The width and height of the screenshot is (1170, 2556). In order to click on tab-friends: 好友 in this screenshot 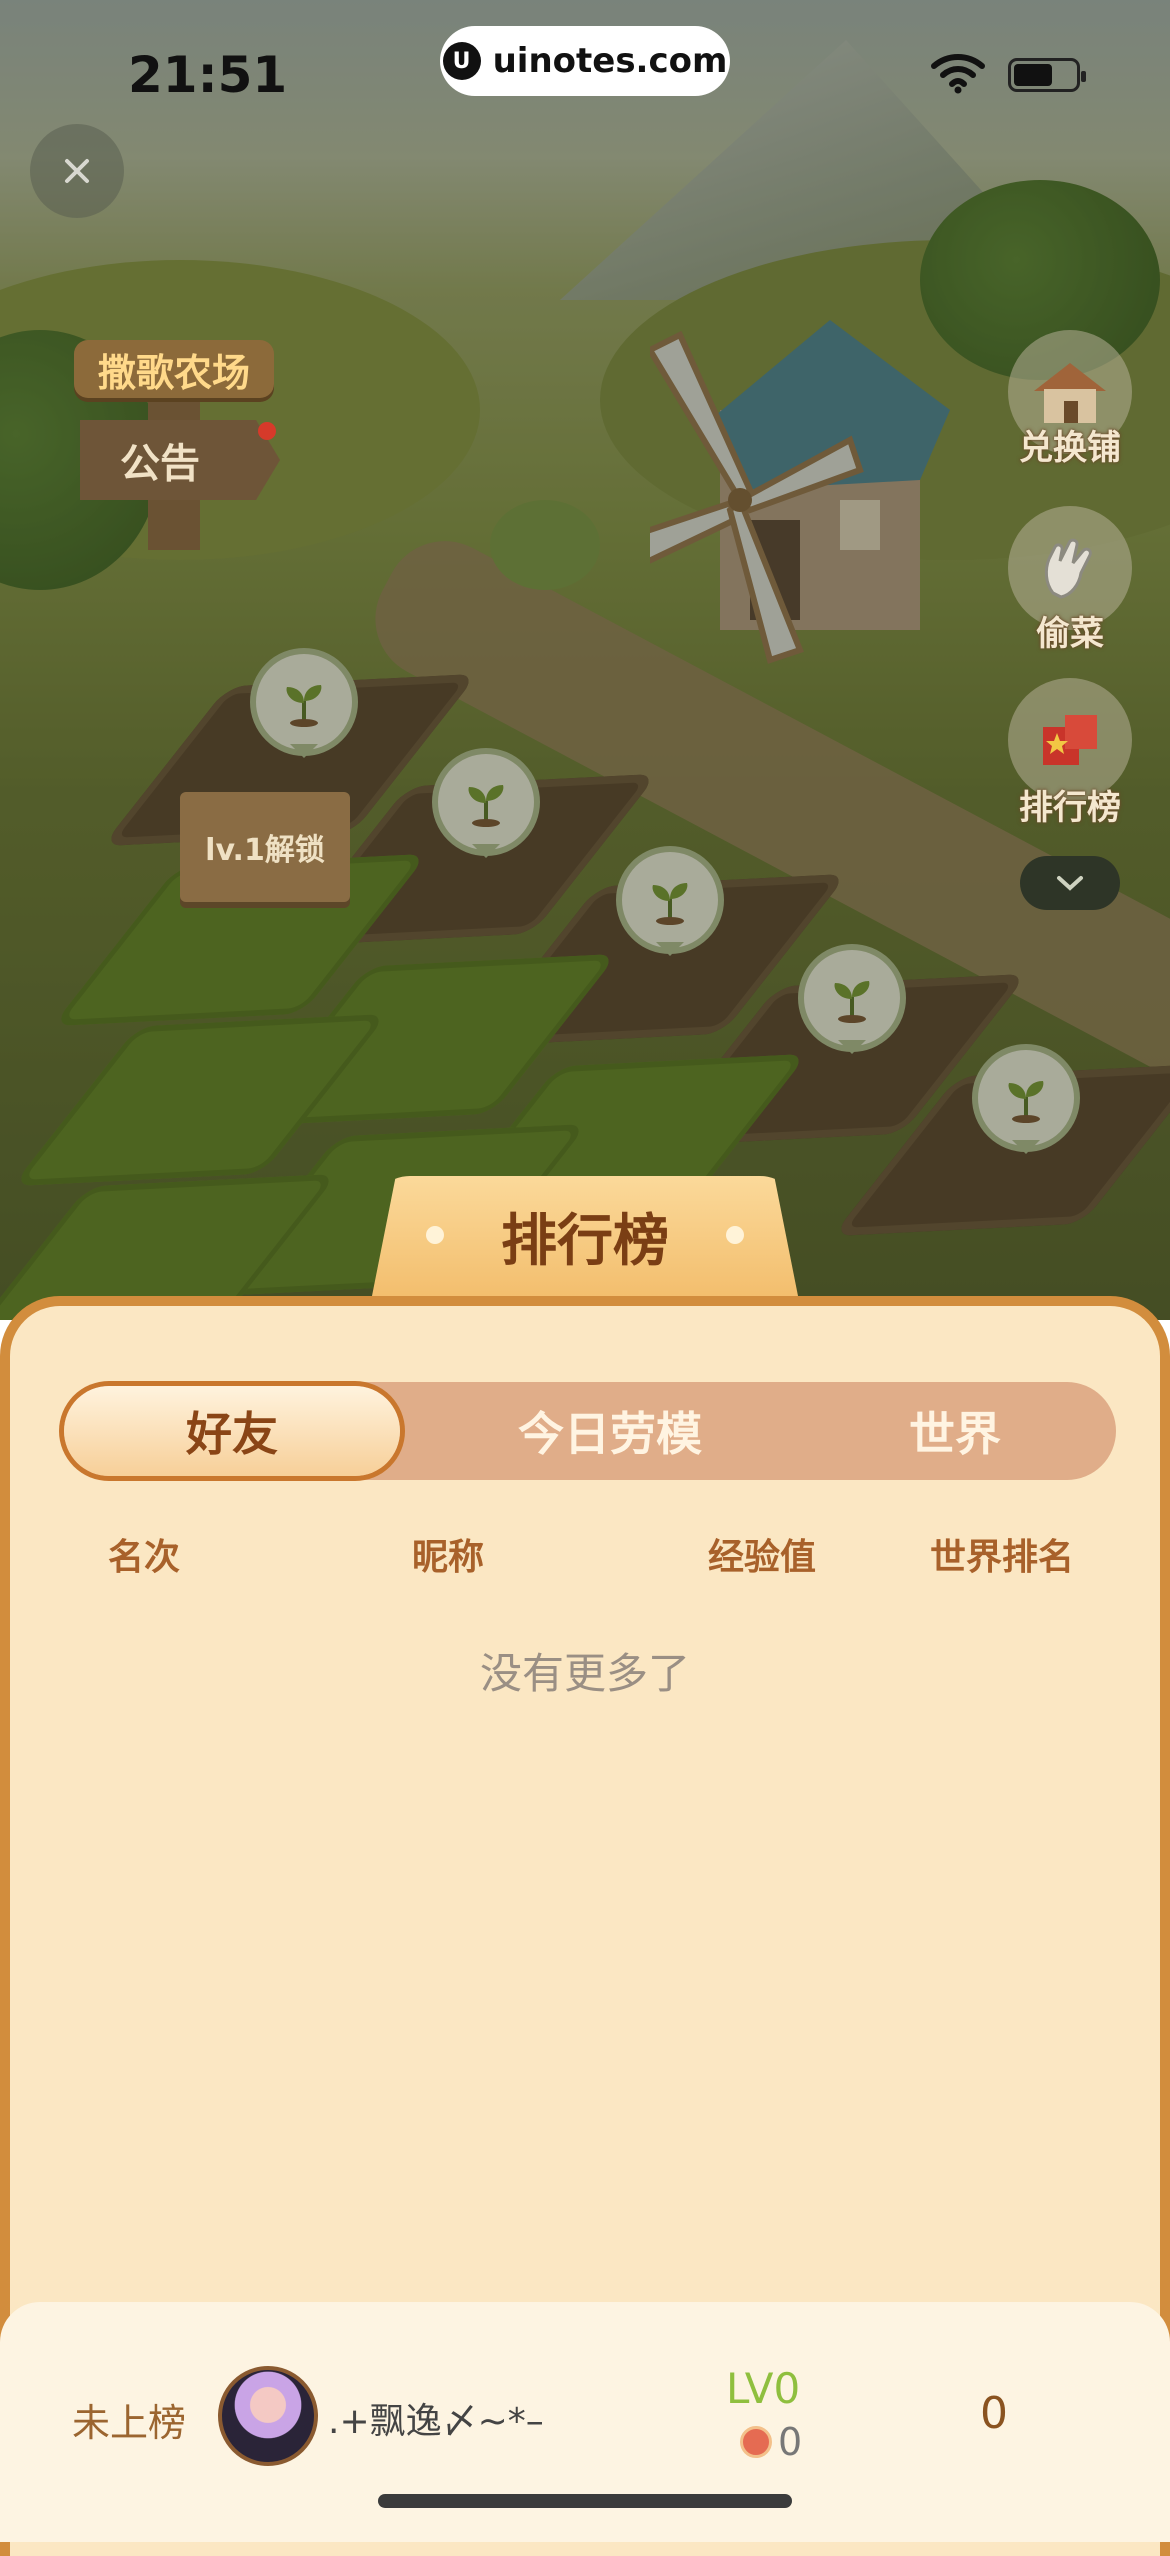, I will do `click(232, 1431)`.